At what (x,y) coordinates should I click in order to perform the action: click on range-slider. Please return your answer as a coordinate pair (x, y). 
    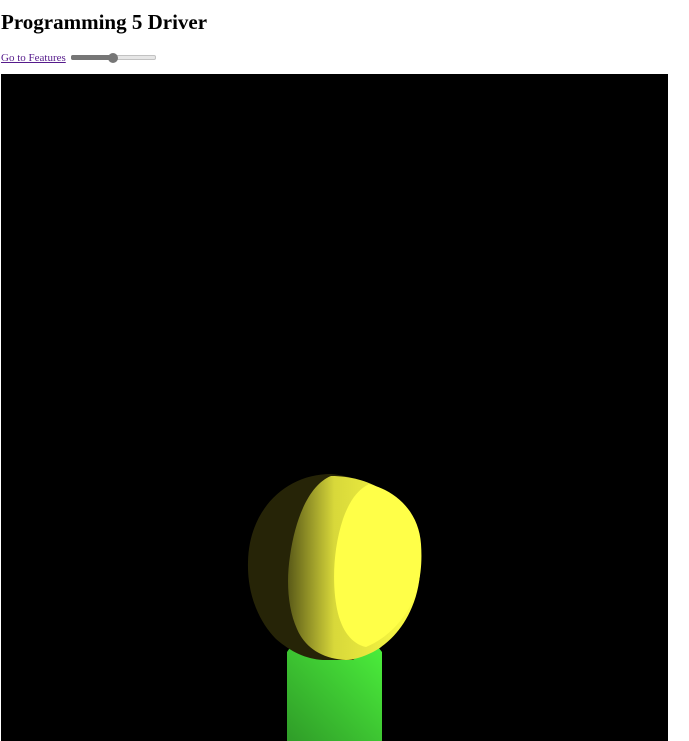
    Looking at the image, I should click on (113, 58).